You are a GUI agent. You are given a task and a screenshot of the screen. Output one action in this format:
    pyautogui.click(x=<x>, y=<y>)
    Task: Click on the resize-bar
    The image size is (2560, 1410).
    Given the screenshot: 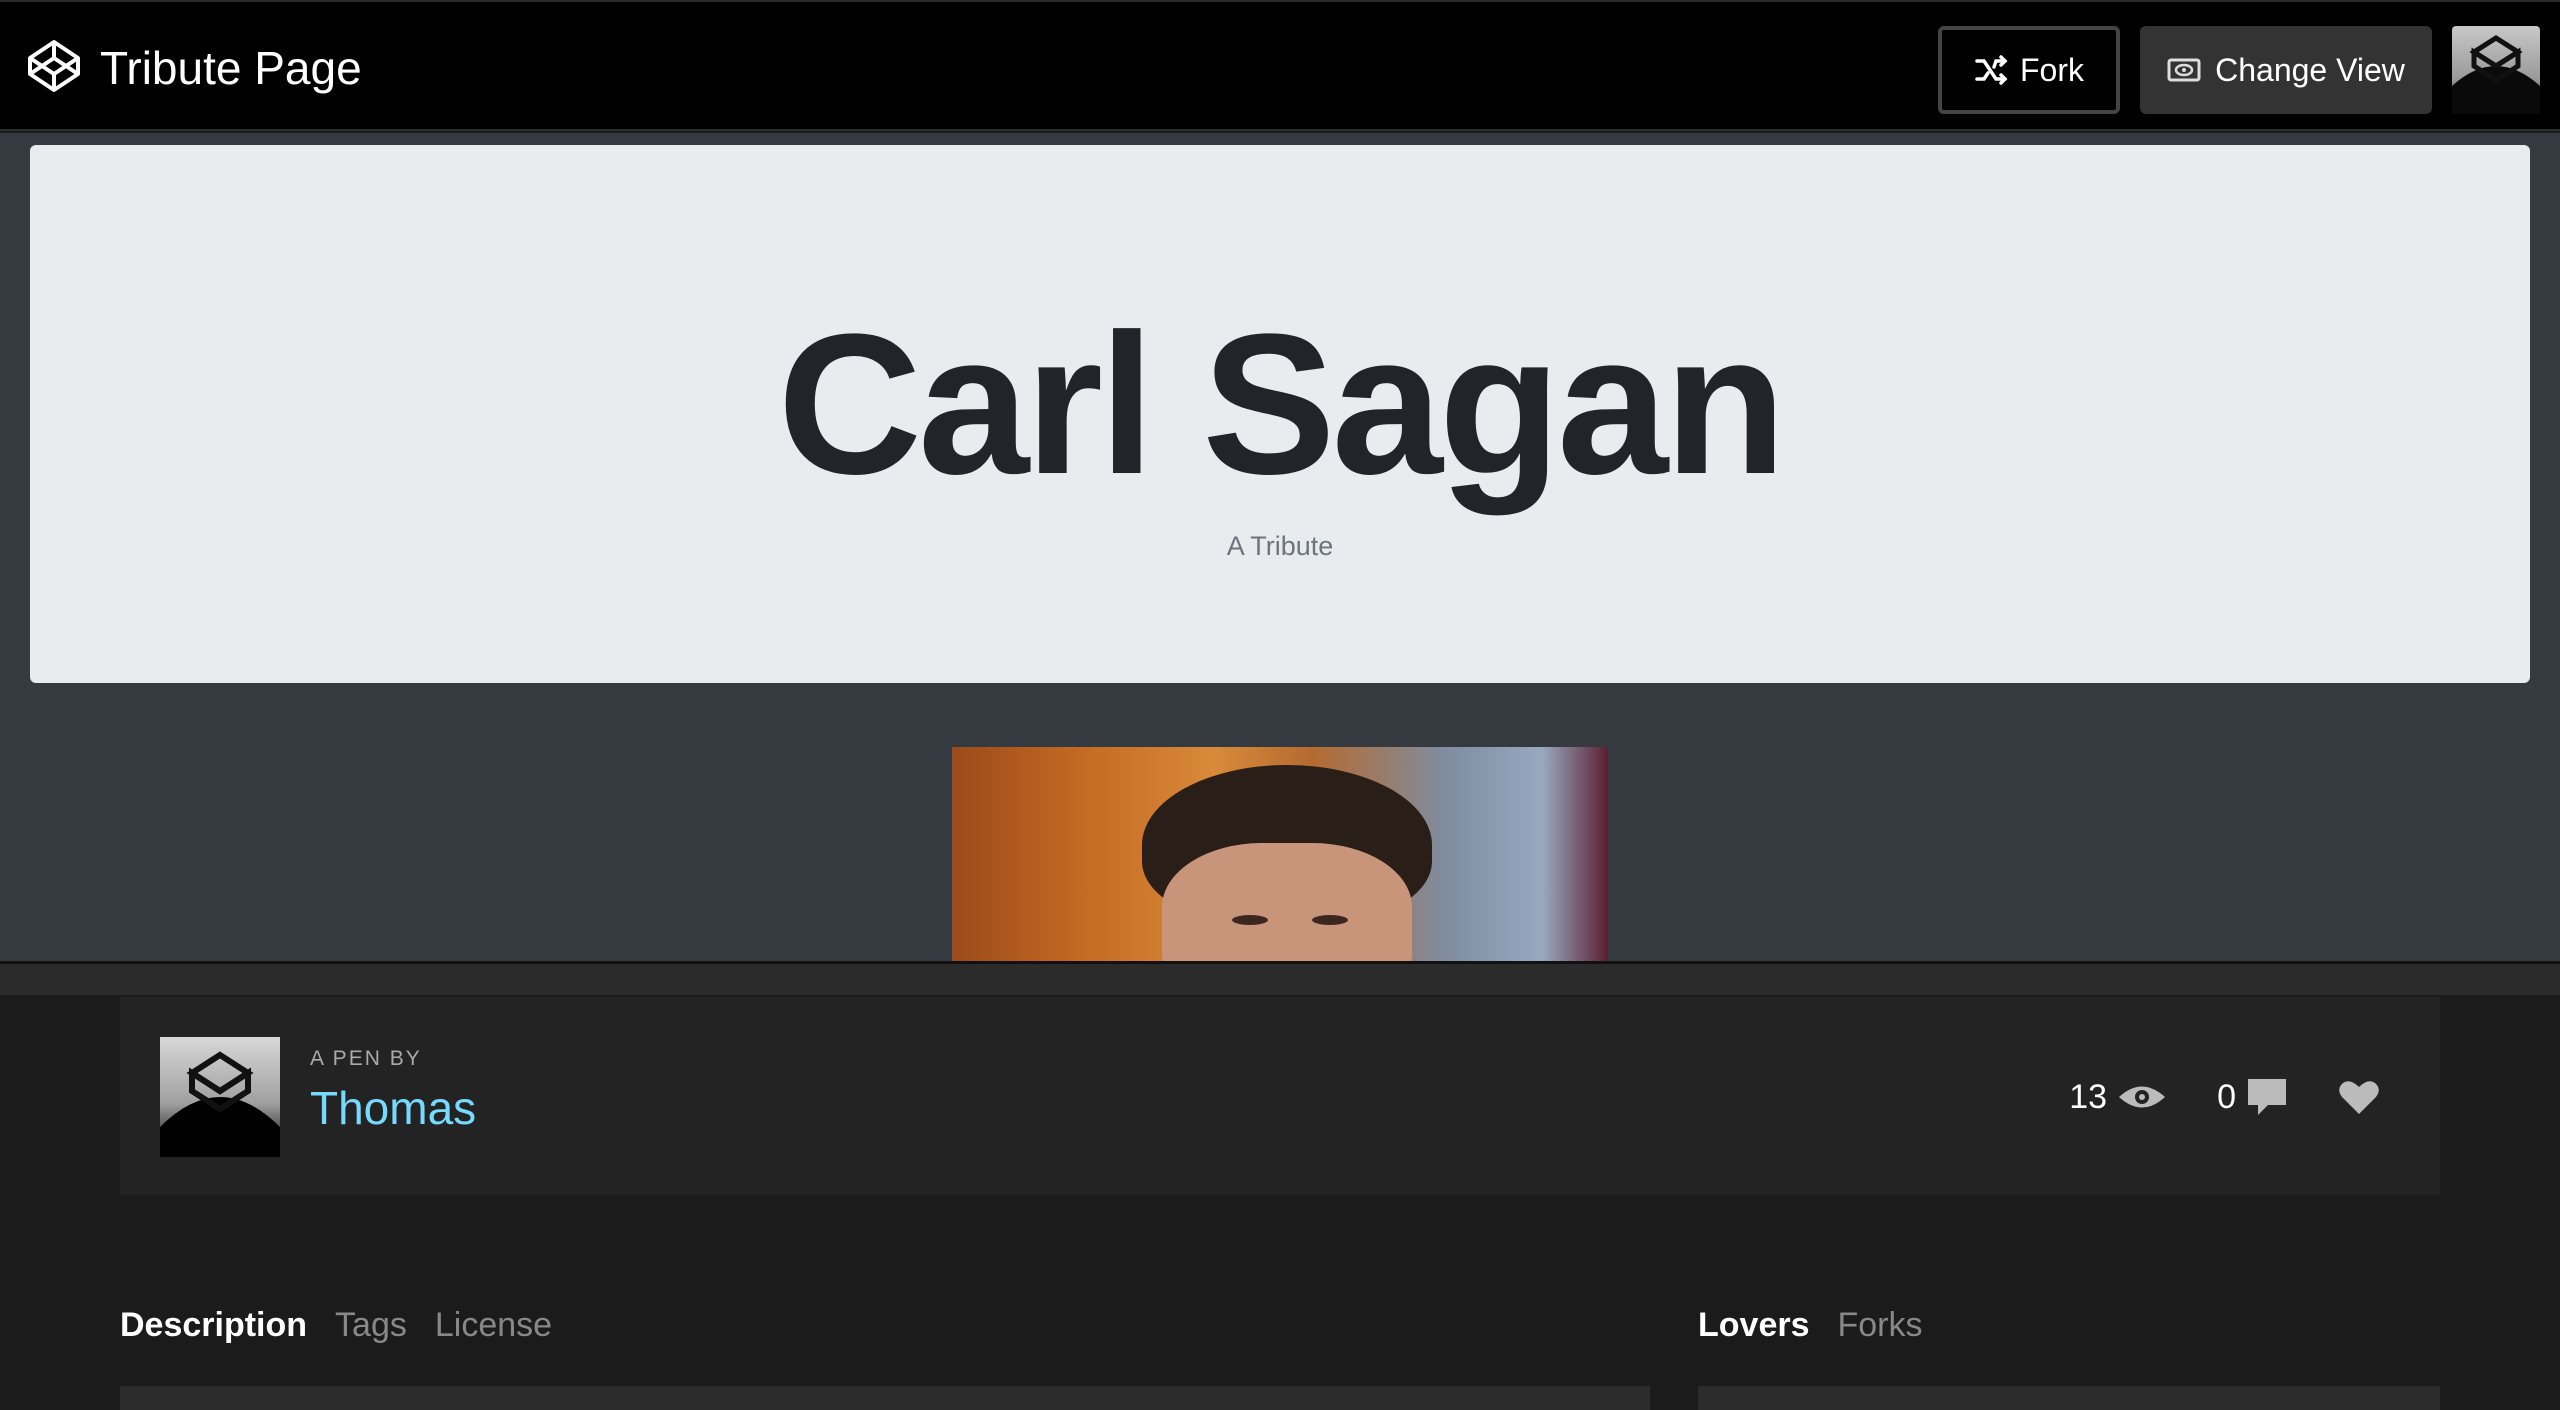 What is the action you would take?
    pyautogui.click(x=1280, y=978)
    